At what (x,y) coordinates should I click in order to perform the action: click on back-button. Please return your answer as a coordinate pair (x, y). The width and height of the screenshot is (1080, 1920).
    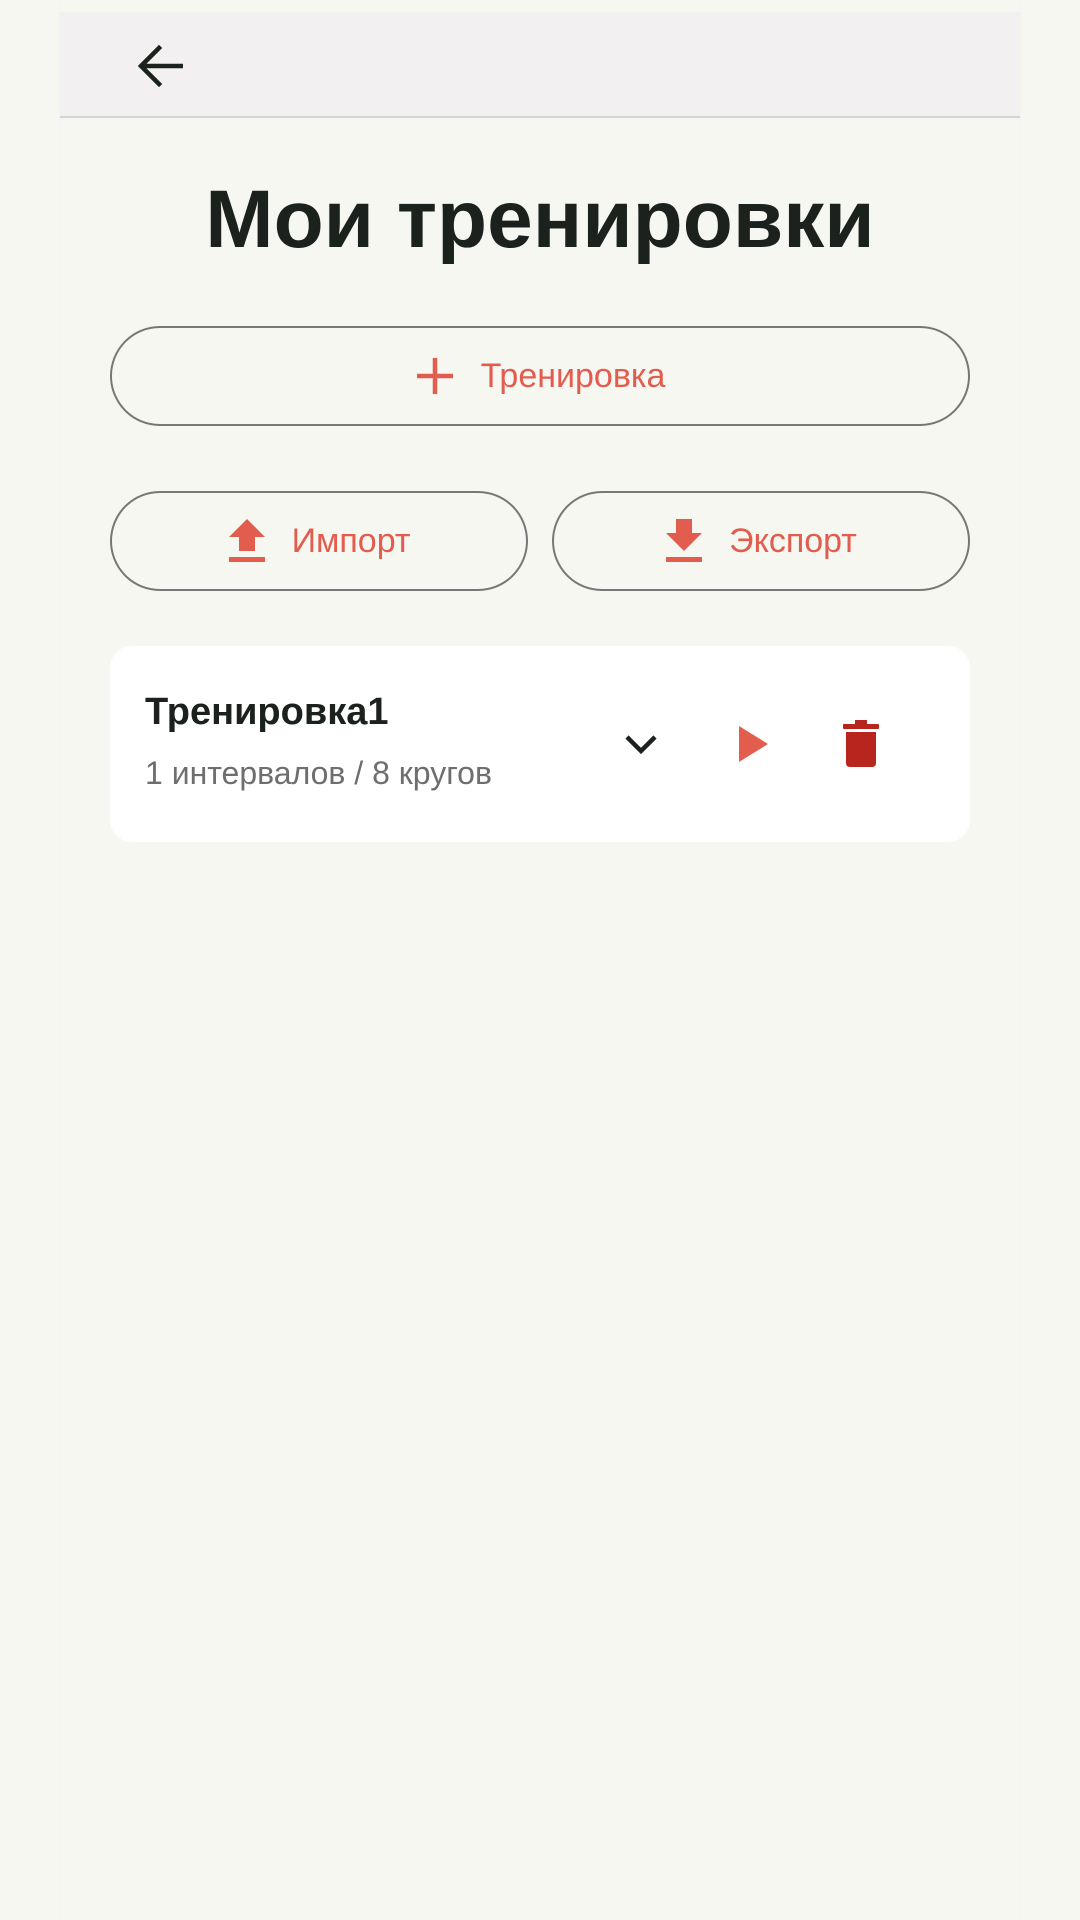
    Looking at the image, I should click on (160, 66).